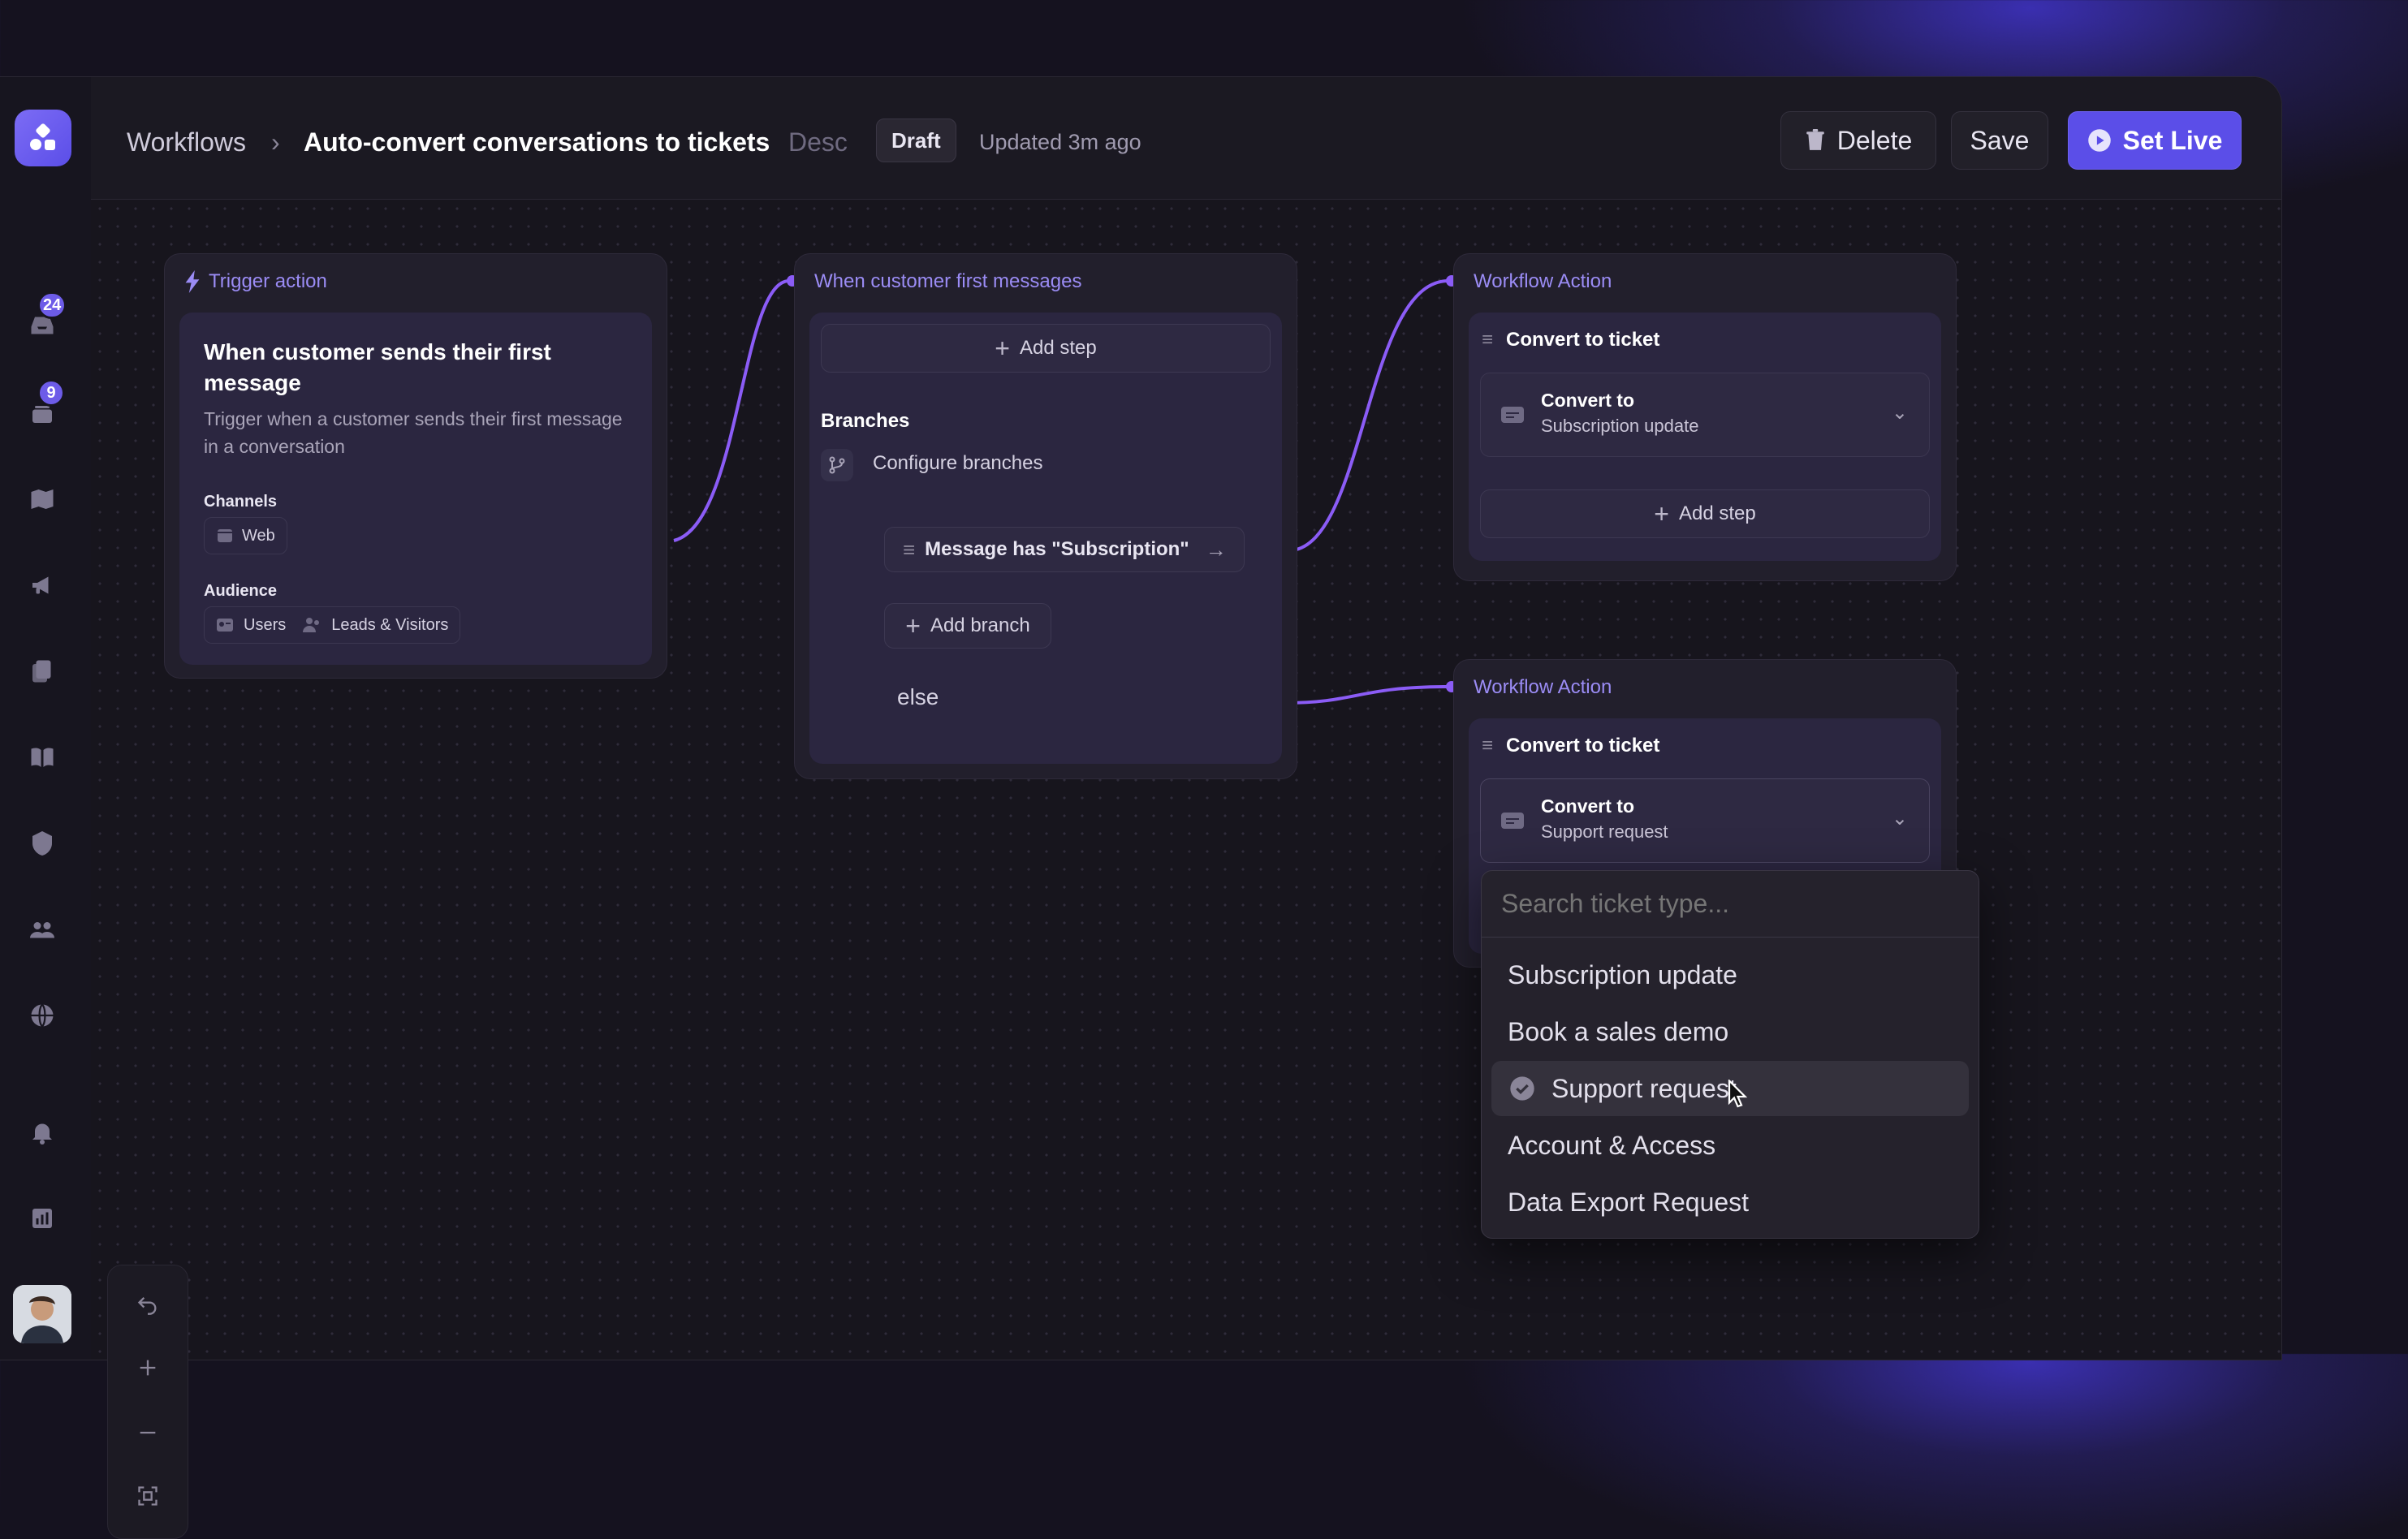  What do you see at coordinates (1583, 340) in the screenshot?
I see `action1-title: Convert to ticket` at bounding box center [1583, 340].